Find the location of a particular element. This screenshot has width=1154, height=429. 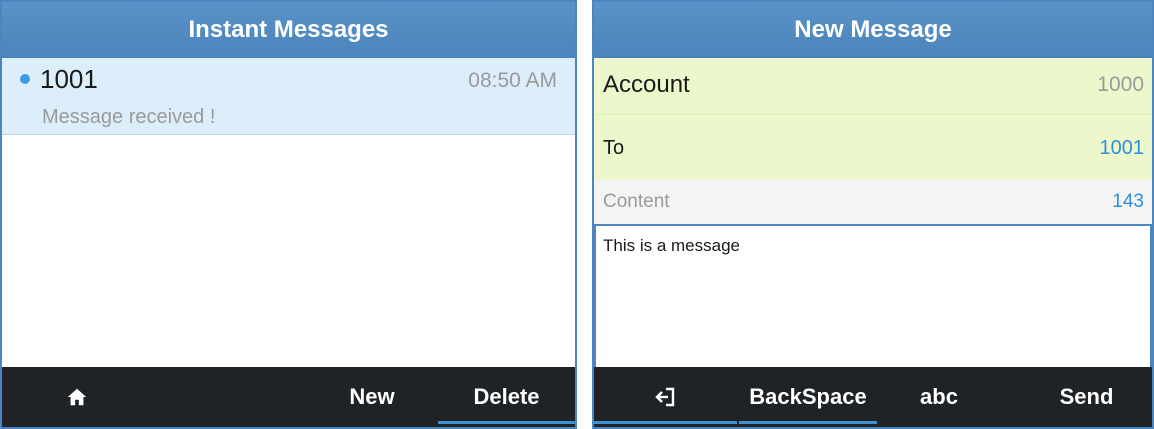

exit-icon is located at coordinates (664, 397).